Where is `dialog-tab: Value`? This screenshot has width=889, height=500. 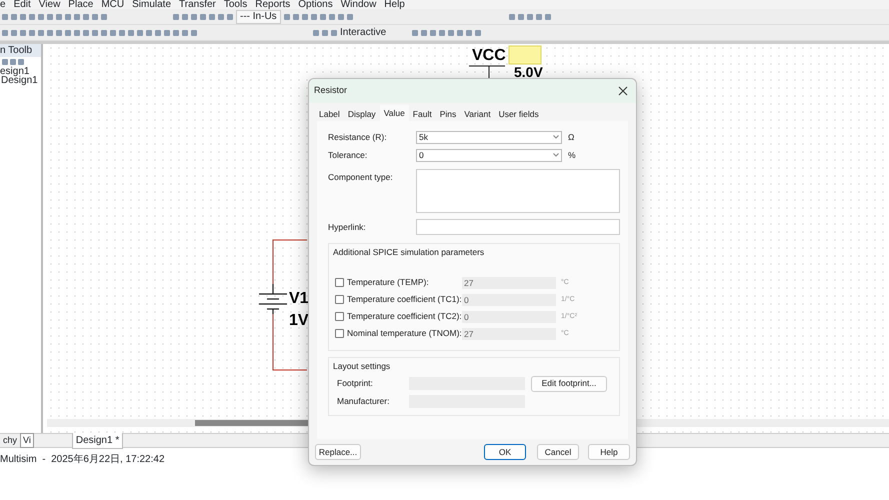
dialog-tab: Value is located at coordinates (394, 113).